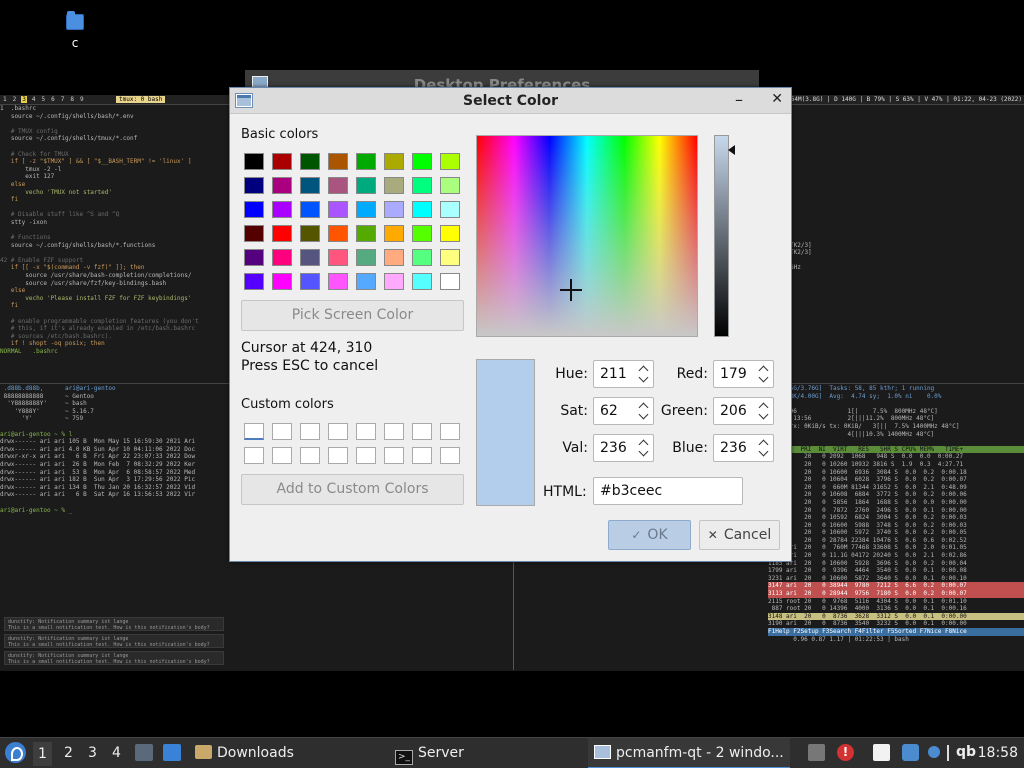 The image size is (1024, 768). I want to click on clipboard-tray-icon, so click(816, 752).